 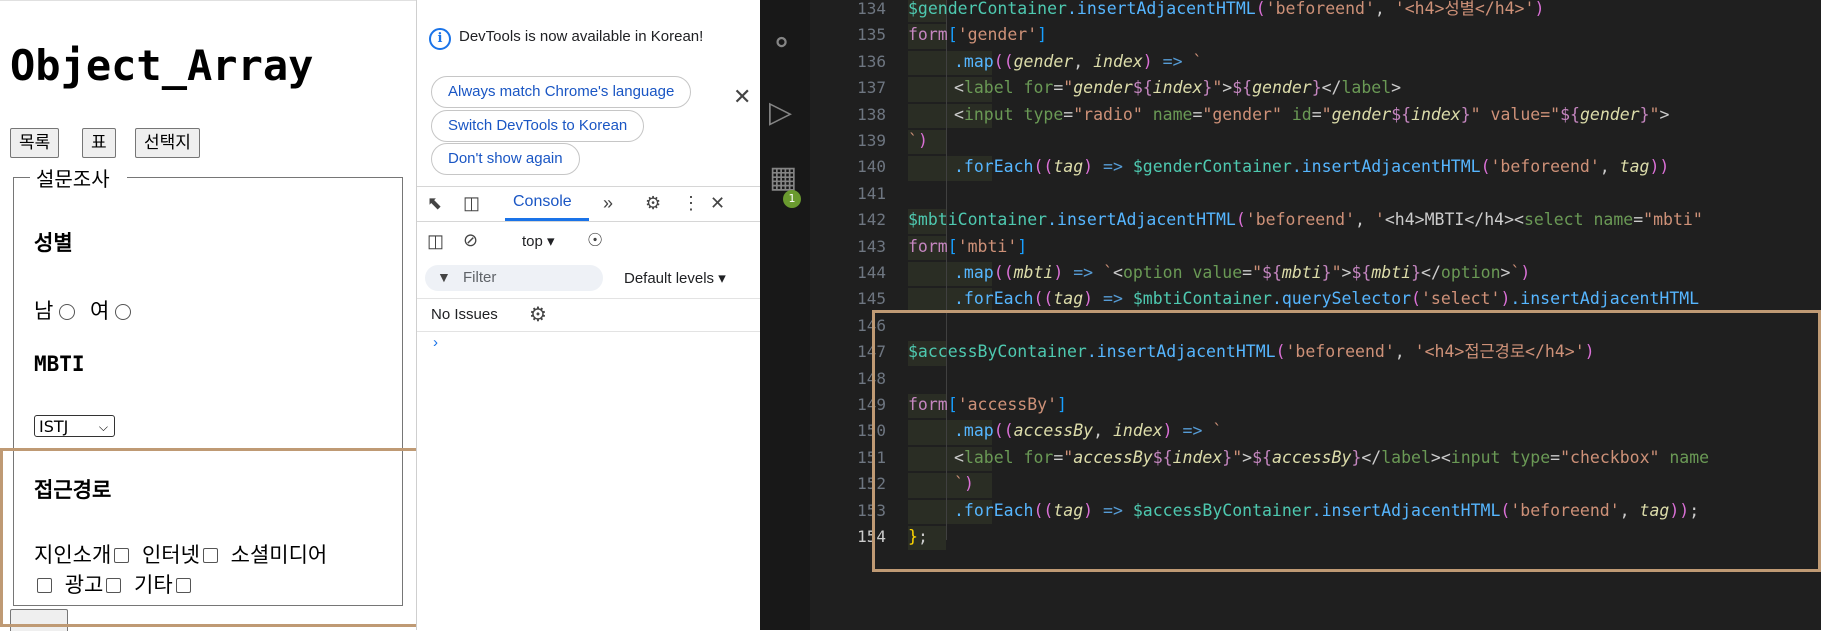 What do you see at coordinates (435, 342) in the screenshot?
I see `console-prompt-icon: ›` at bounding box center [435, 342].